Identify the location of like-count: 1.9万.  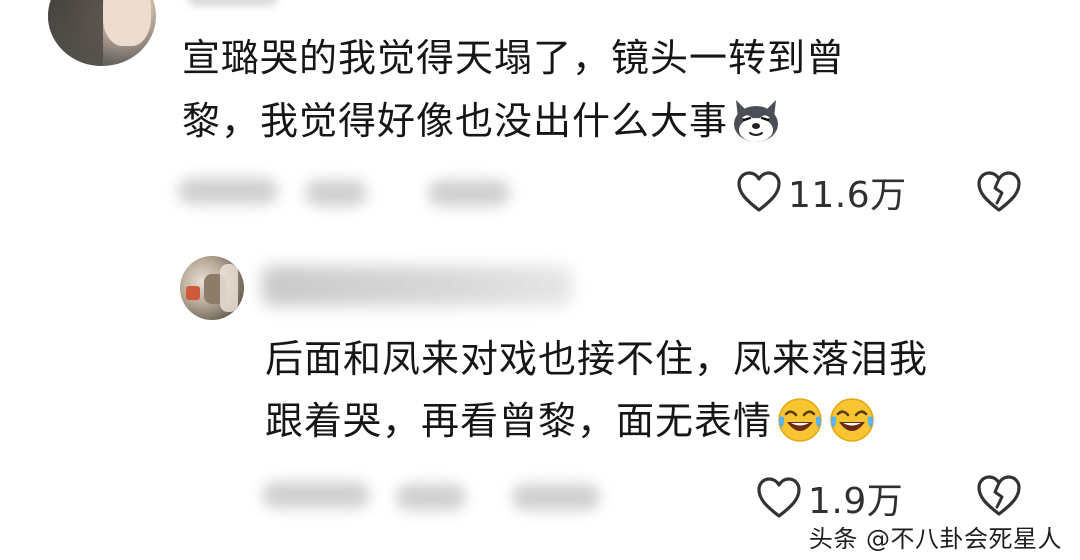
(856, 501).